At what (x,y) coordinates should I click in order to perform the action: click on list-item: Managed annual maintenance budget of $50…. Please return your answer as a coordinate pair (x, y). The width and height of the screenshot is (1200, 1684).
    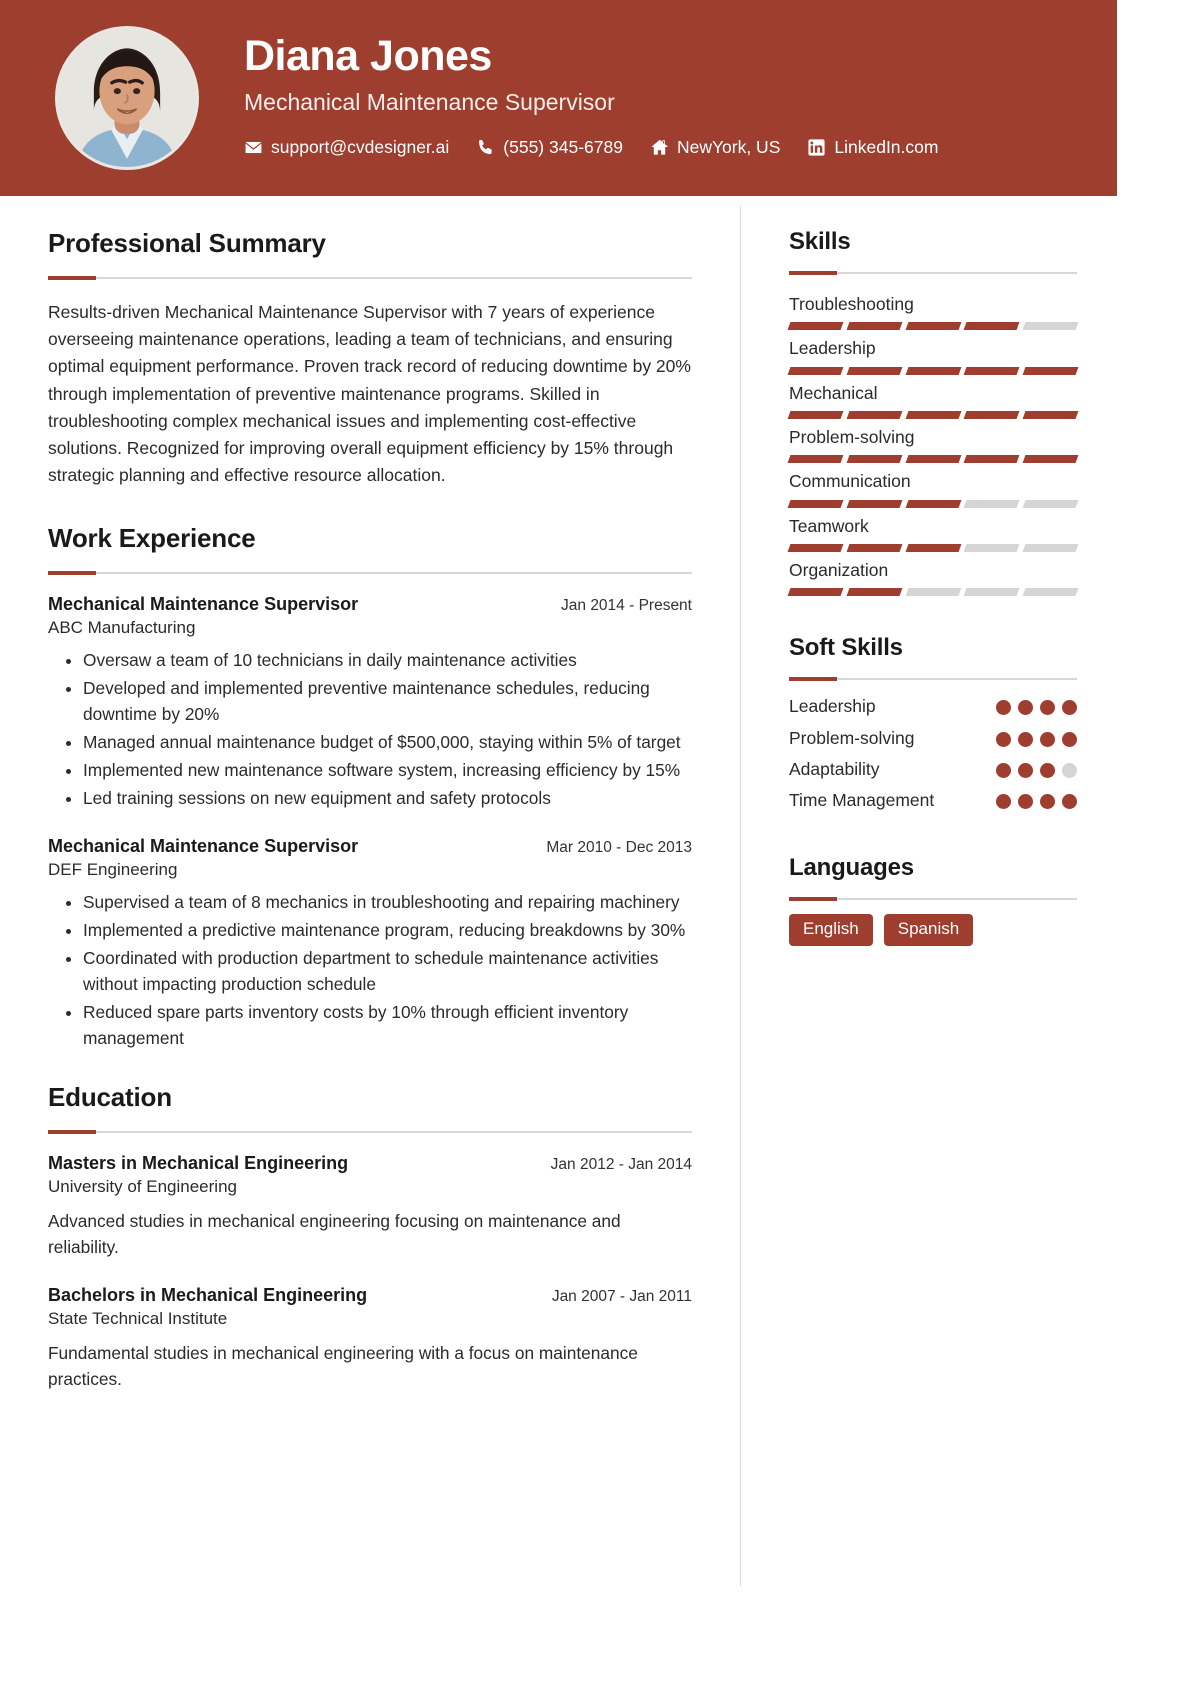
    Looking at the image, I should click on (387, 743).